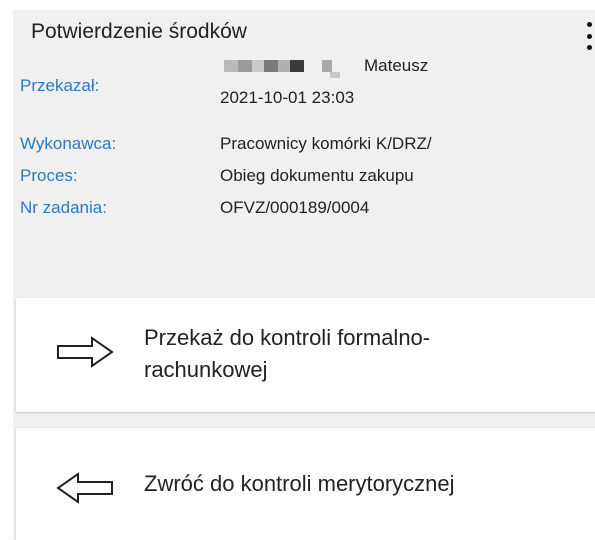 This screenshot has width=595, height=540. I want to click on nr-zadania-value: OFVZ/000189/0004, so click(295, 207).